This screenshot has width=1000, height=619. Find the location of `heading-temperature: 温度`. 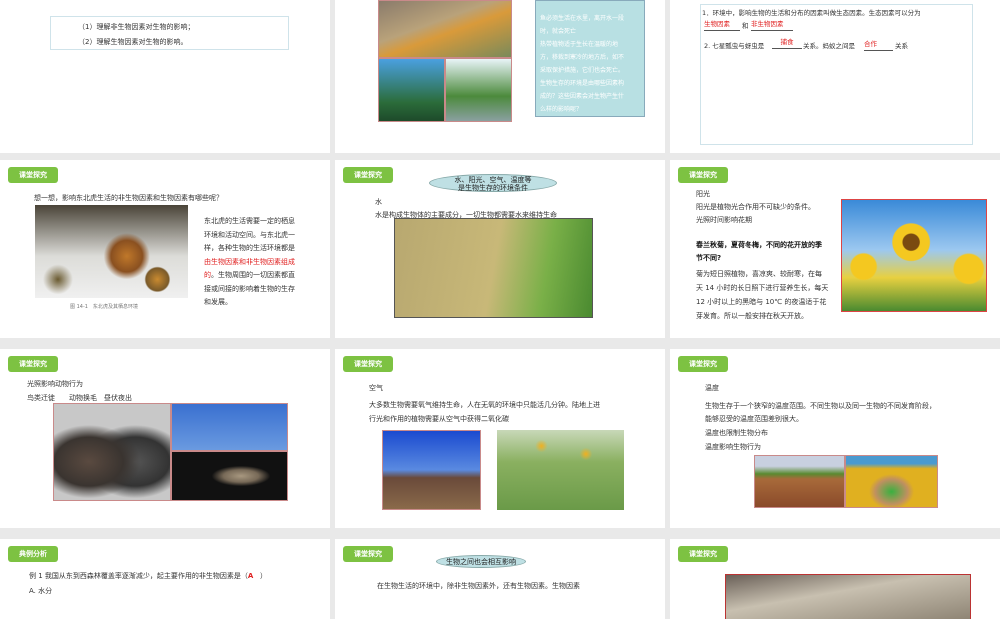

heading-temperature: 温度 is located at coordinates (712, 388).